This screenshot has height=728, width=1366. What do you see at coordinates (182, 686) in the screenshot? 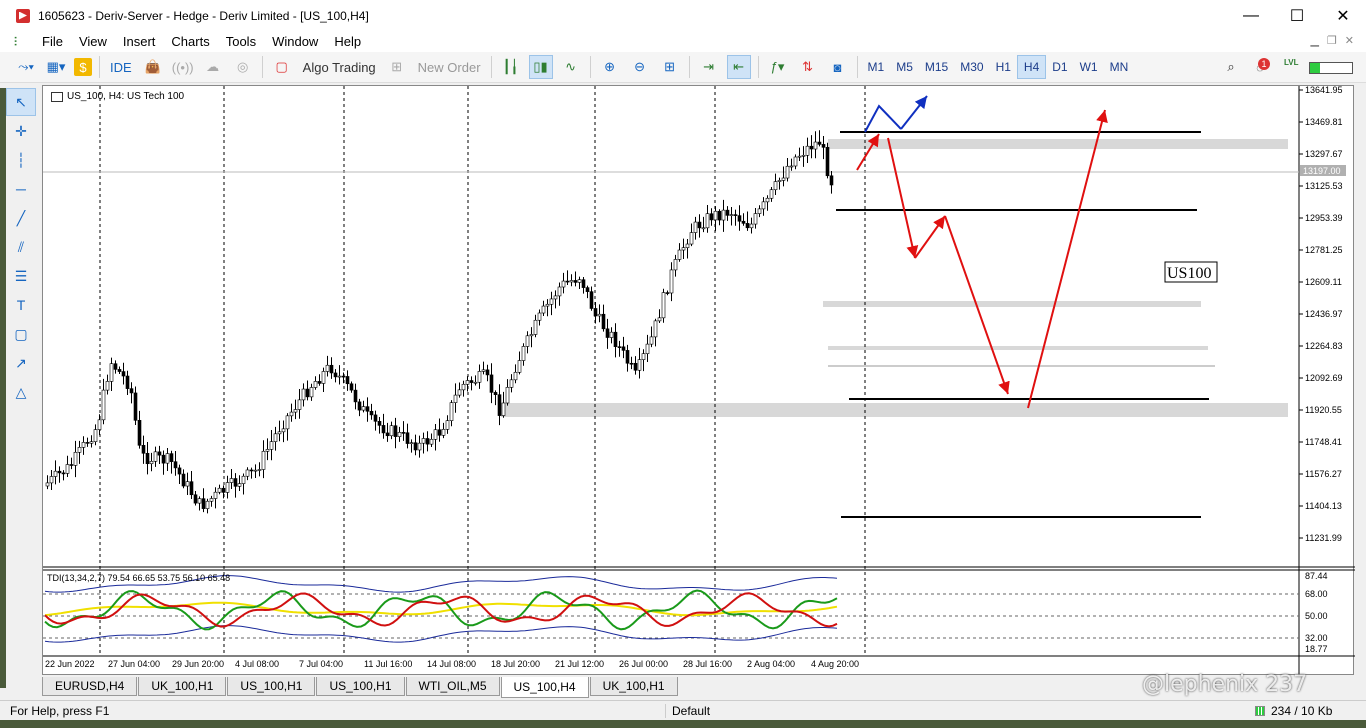
I see `tab-uk100-h1: UK_100,H1` at bounding box center [182, 686].